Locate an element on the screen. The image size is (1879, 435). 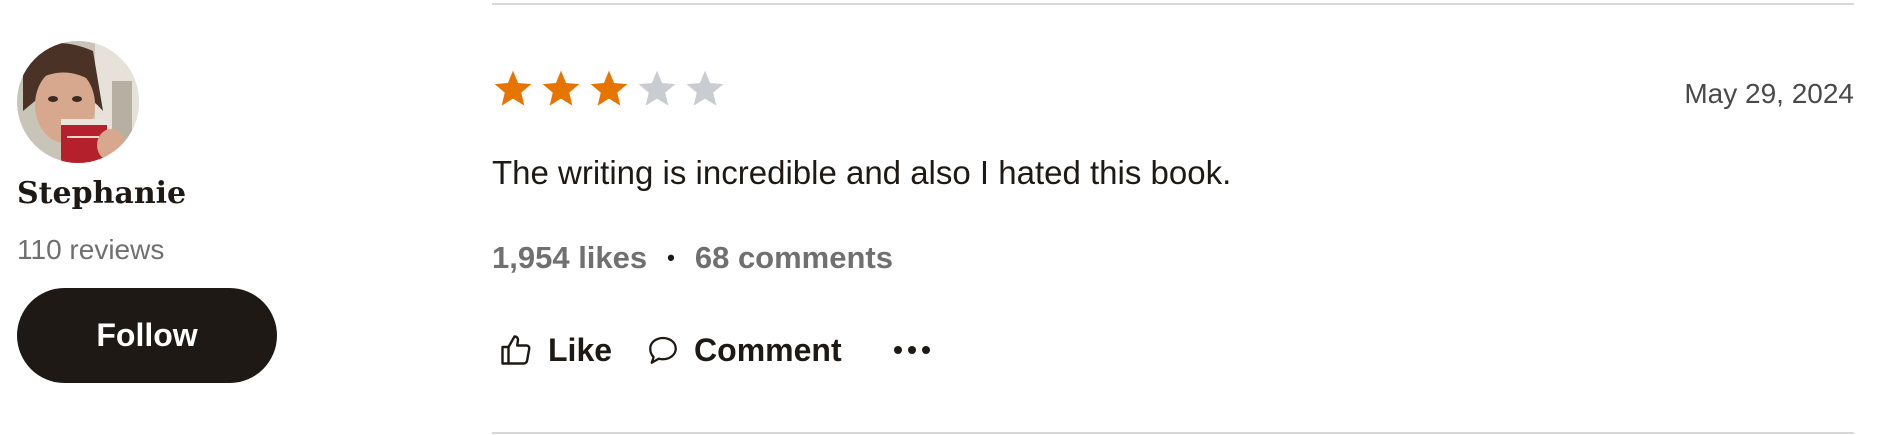
reviewer-avatar is located at coordinates (78, 102).